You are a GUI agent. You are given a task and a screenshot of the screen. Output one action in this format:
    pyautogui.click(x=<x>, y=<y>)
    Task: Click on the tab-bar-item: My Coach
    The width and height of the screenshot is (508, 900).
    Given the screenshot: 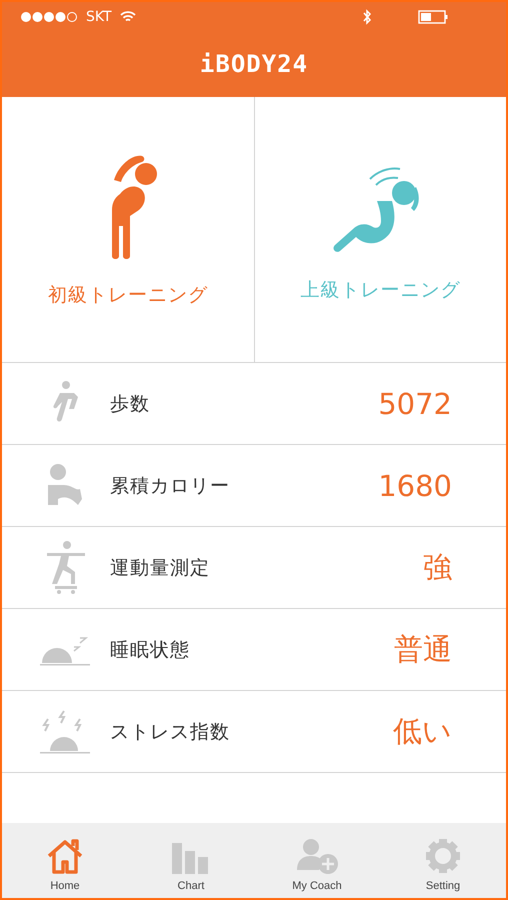 What is the action you would take?
    pyautogui.click(x=317, y=860)
    